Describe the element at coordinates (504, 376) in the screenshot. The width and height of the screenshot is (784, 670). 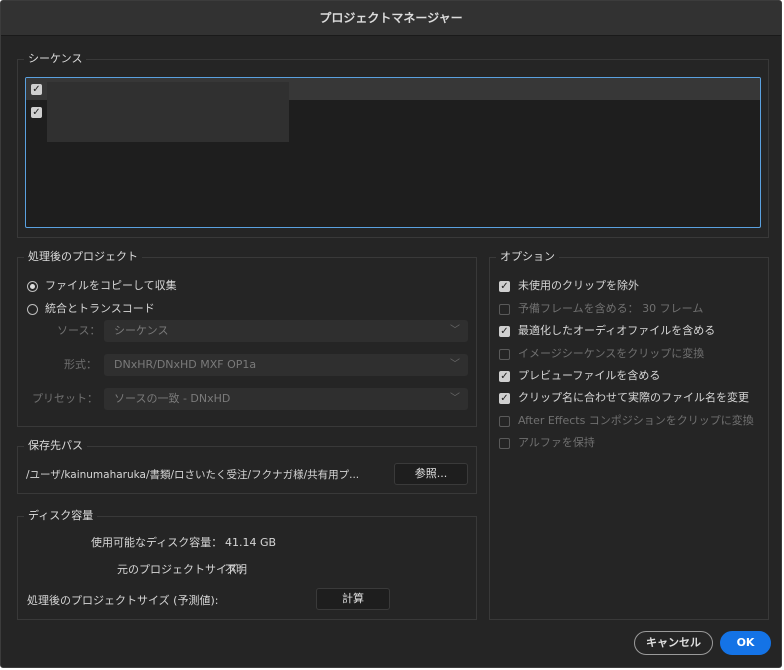
I see `preview-files-checkbox: ✓` at that location.